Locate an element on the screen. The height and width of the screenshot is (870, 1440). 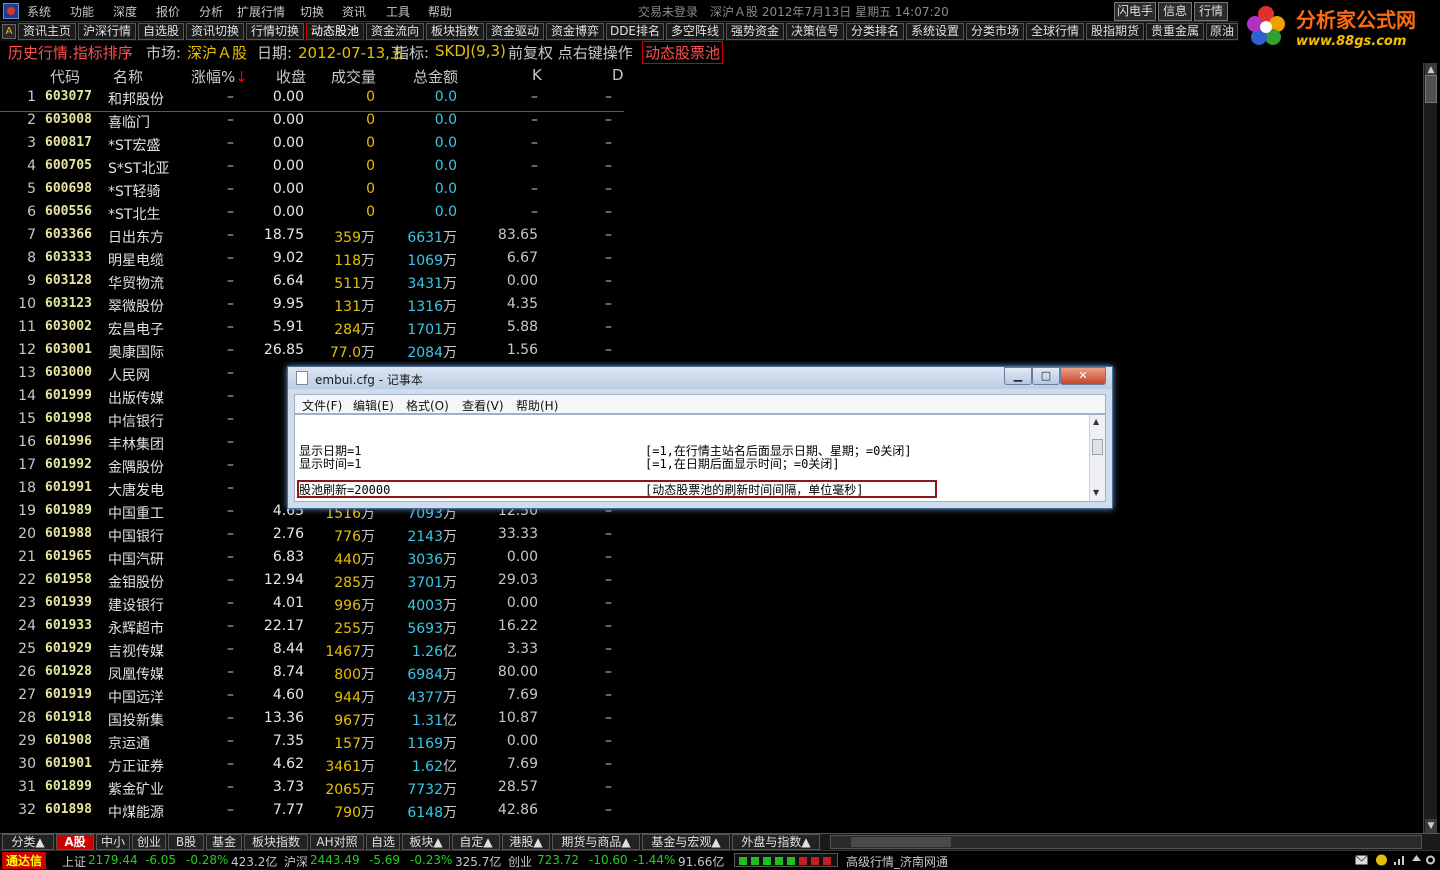
dynamic-pool-tag: 动态股票池 is located at coordinates (683, 52).